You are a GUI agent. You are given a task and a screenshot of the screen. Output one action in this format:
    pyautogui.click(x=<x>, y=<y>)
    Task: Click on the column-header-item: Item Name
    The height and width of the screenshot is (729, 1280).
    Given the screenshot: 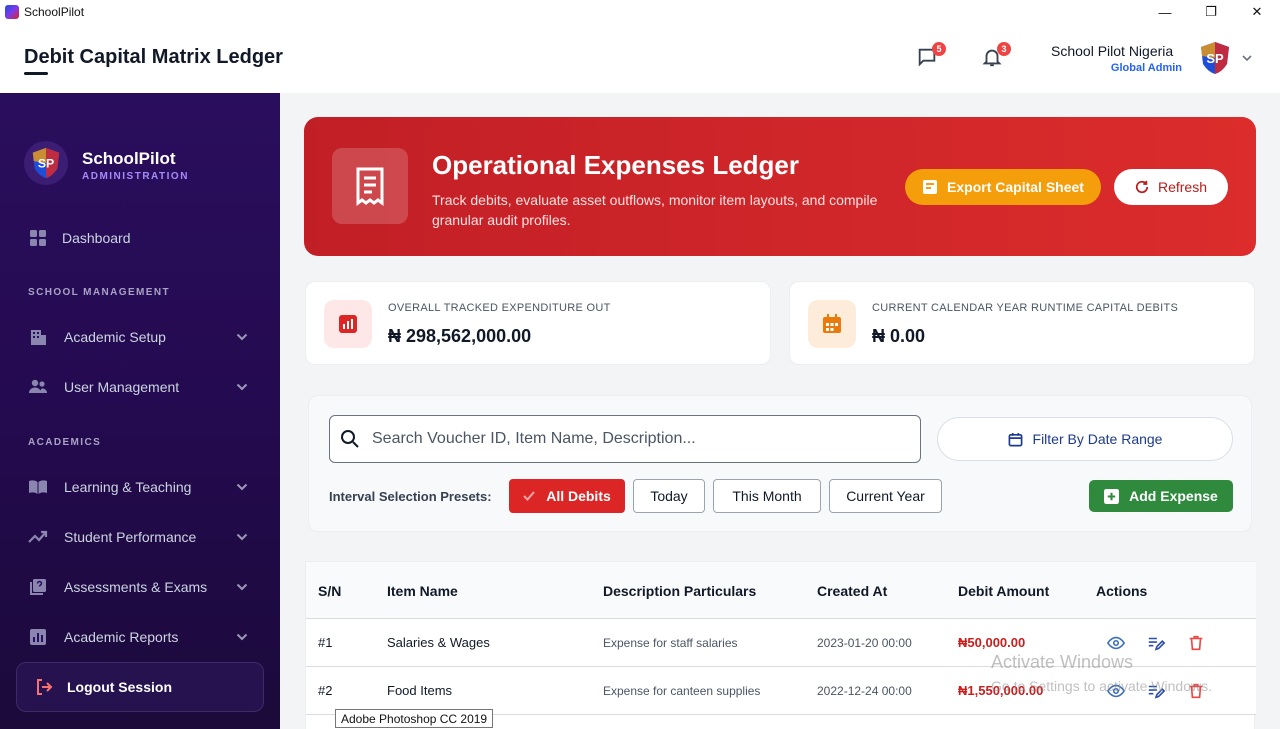 What is the action you would take?
    pyautogui.click(x=422, y=591)
    